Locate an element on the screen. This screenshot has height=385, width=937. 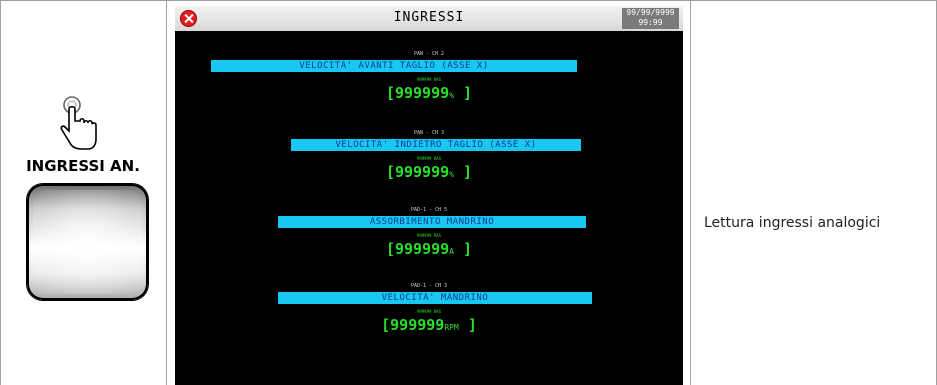
hand-pointer-icon is located at coordinates (78, 123).